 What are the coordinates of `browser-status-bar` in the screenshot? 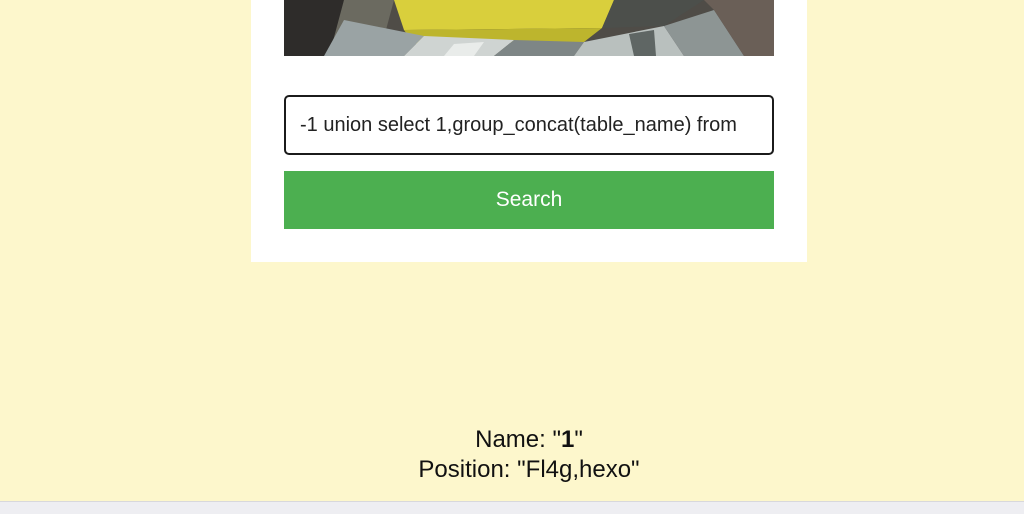 It's located at (512, 507).